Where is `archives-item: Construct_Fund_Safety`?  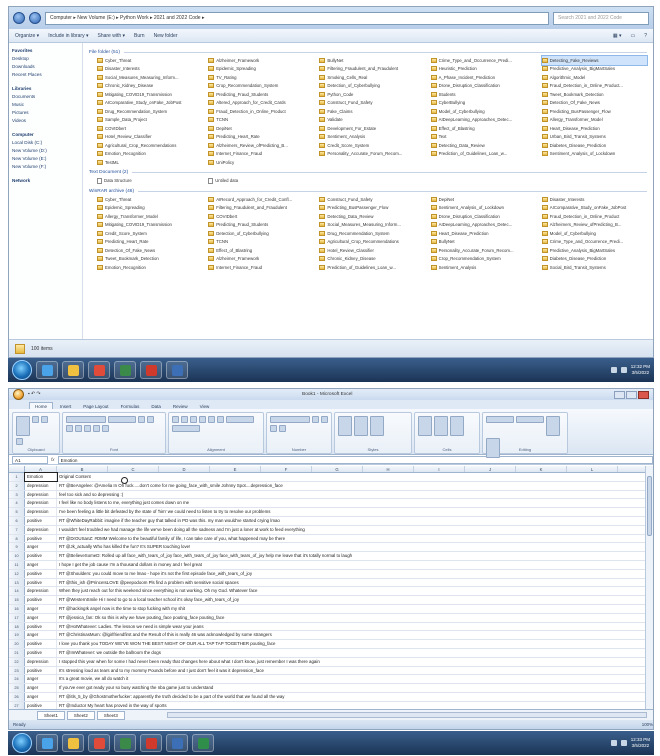
archives-item: Construct_Fund_Safety is located at coordinates (371, 199).